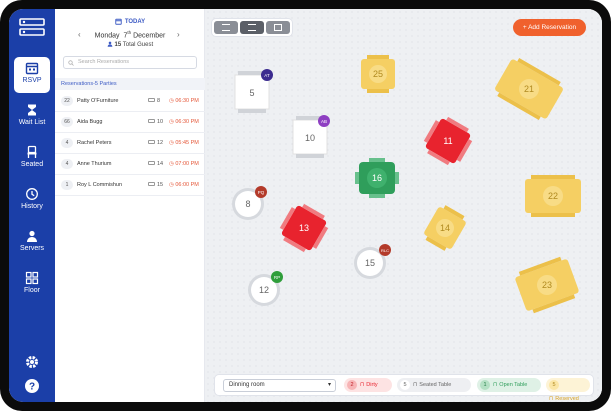  What do you see at coordinates (267, 75) in the screenshot?
I see `server-badge: AT` at bounding box center [267, 75].